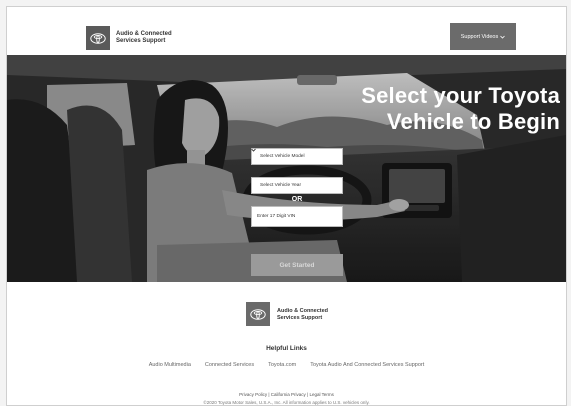  I want to click on footer-brand-line-1: Audio & Connected, so click(303, 311).